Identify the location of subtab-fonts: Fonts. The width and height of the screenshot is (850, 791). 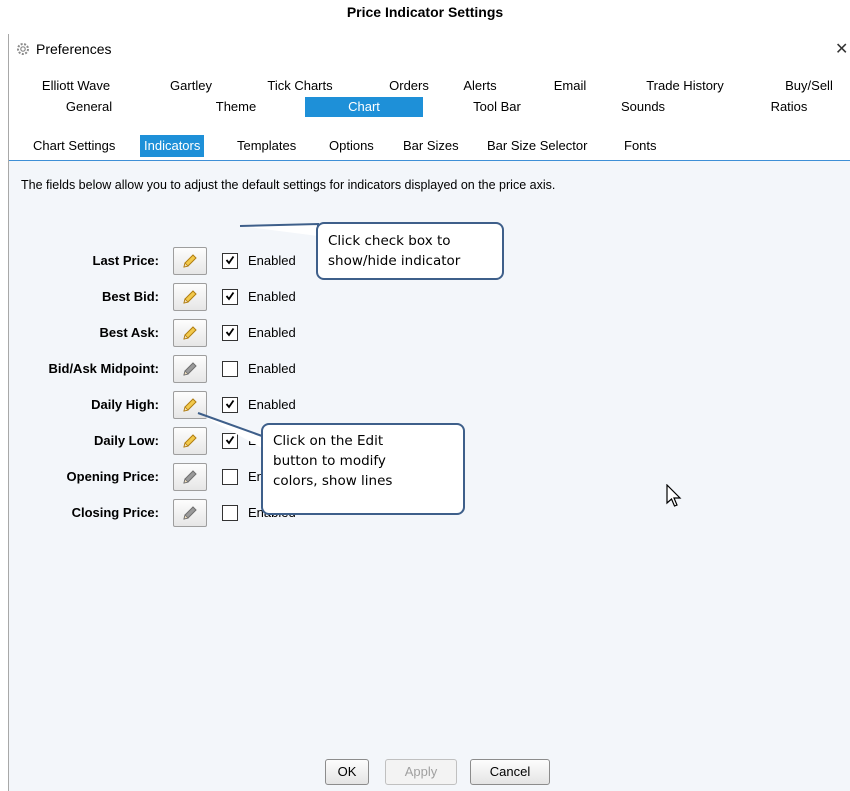
(640, 146).